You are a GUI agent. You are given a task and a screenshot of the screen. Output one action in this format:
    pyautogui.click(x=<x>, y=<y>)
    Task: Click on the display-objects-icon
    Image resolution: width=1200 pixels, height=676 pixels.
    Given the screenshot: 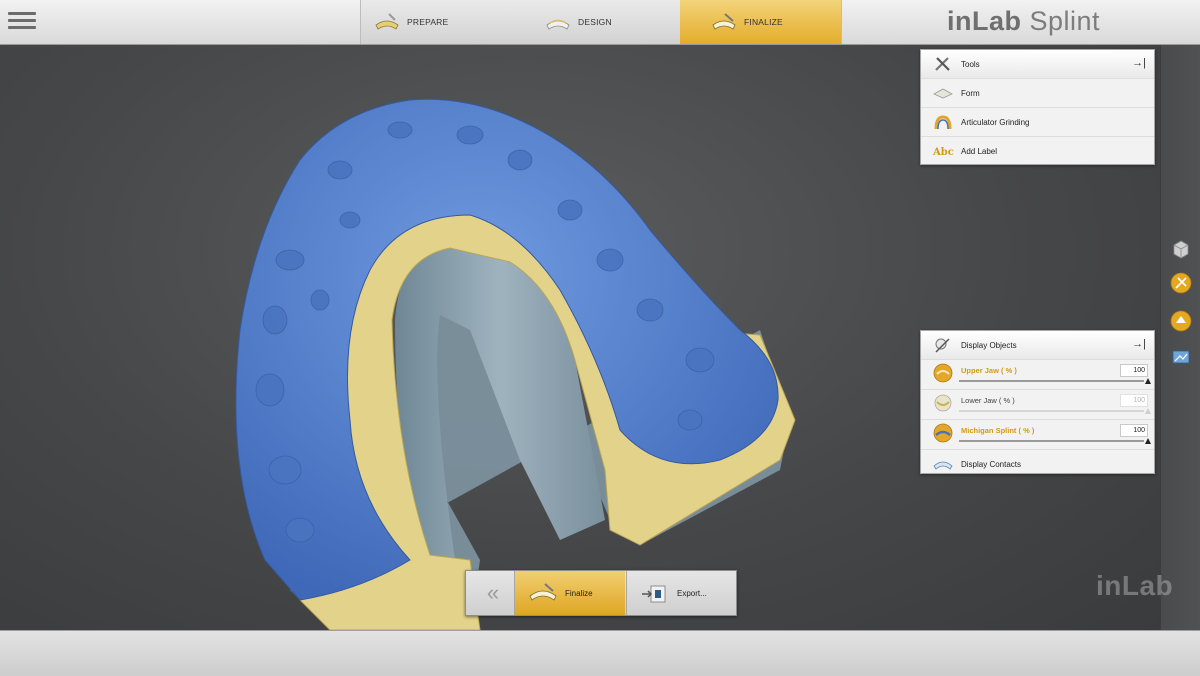 What is the action you would take?
    pyautogui.click(x=942, y=345)
    